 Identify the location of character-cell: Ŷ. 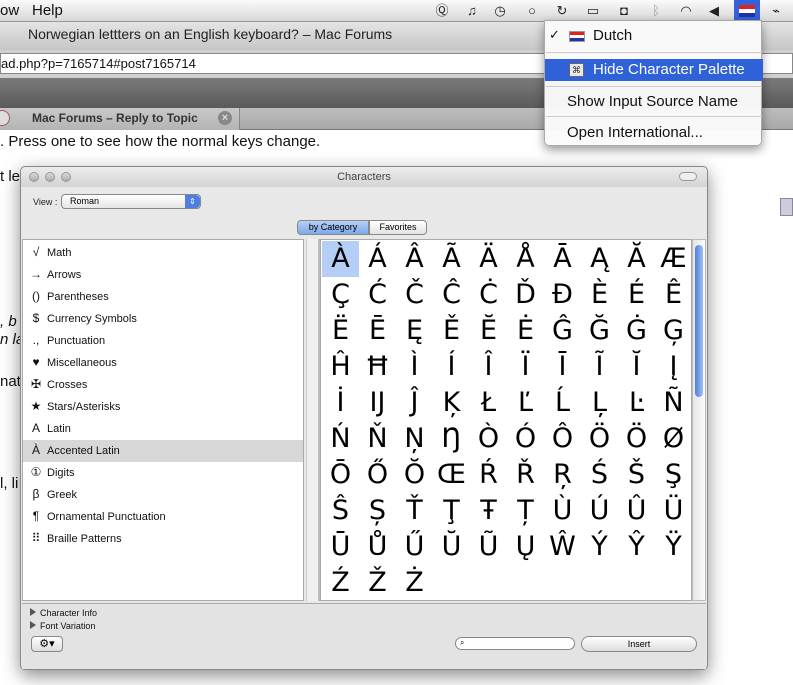
(636, 547).